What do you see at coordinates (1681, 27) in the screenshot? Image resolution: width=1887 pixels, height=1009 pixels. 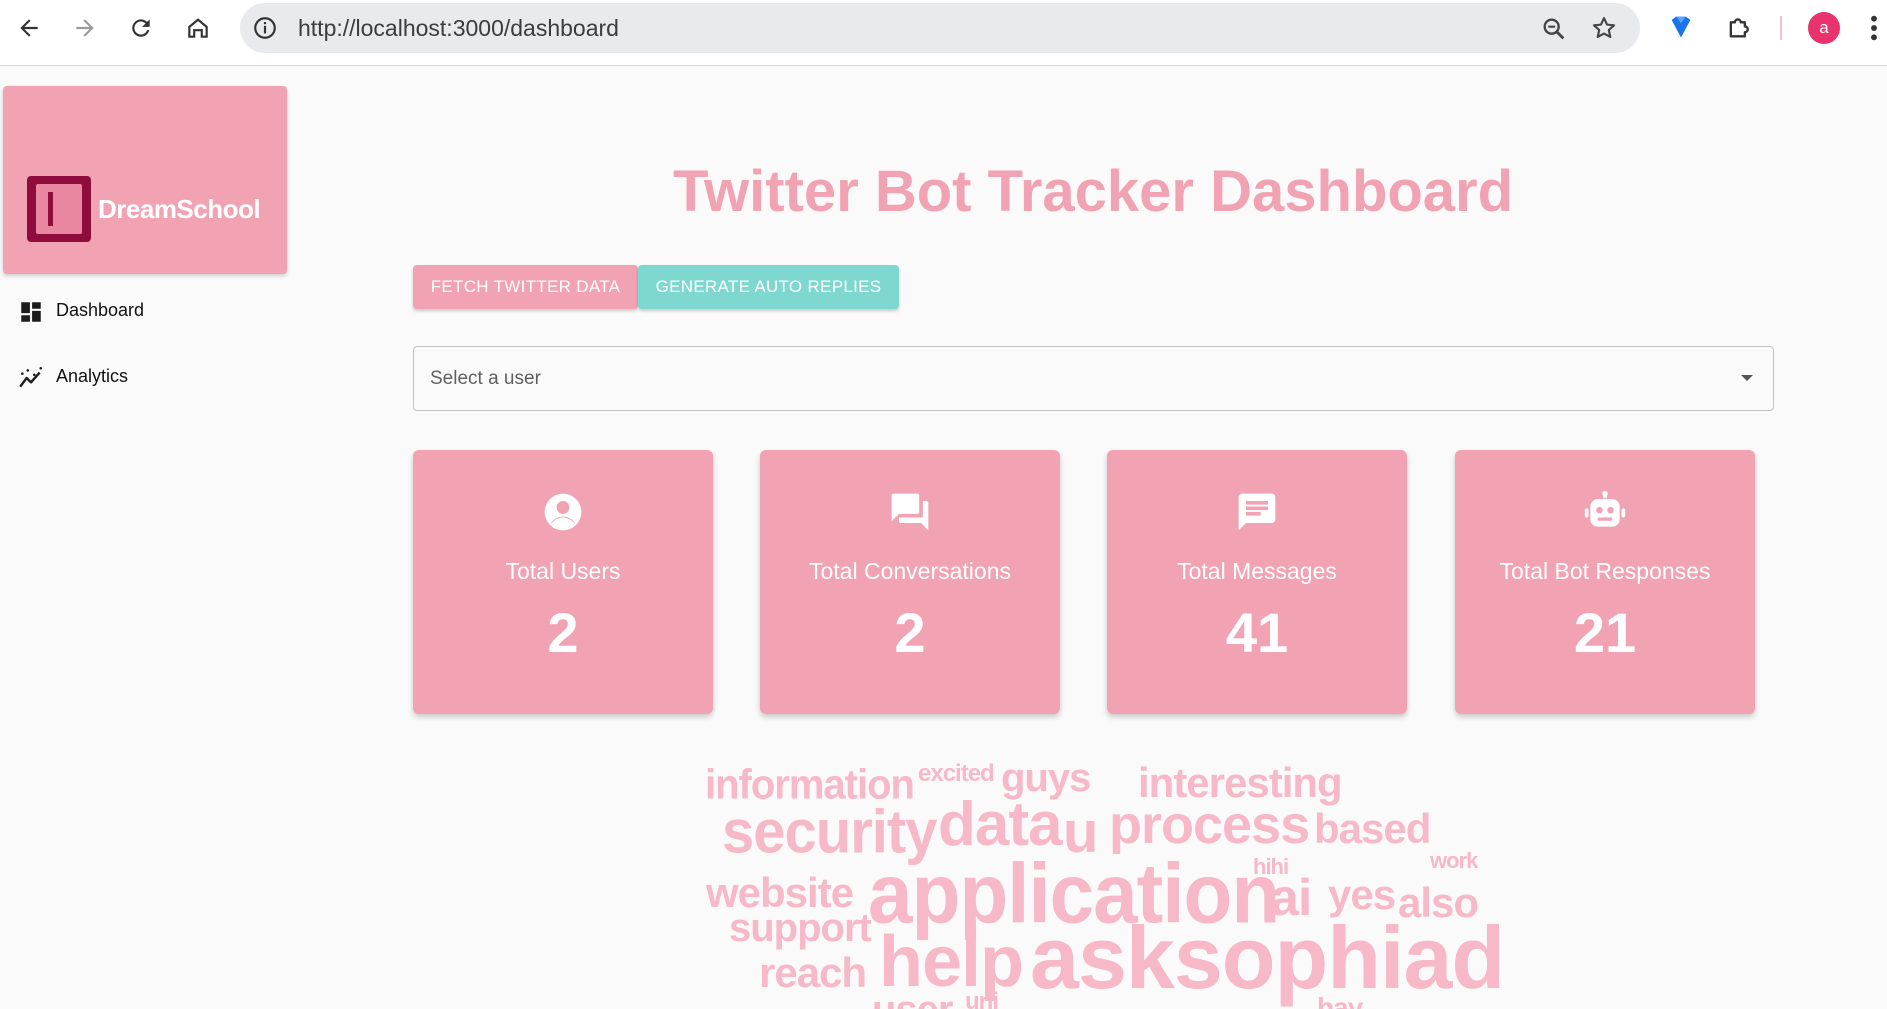 I see `extension-heart-icon` at bounding box center [1681, 27].